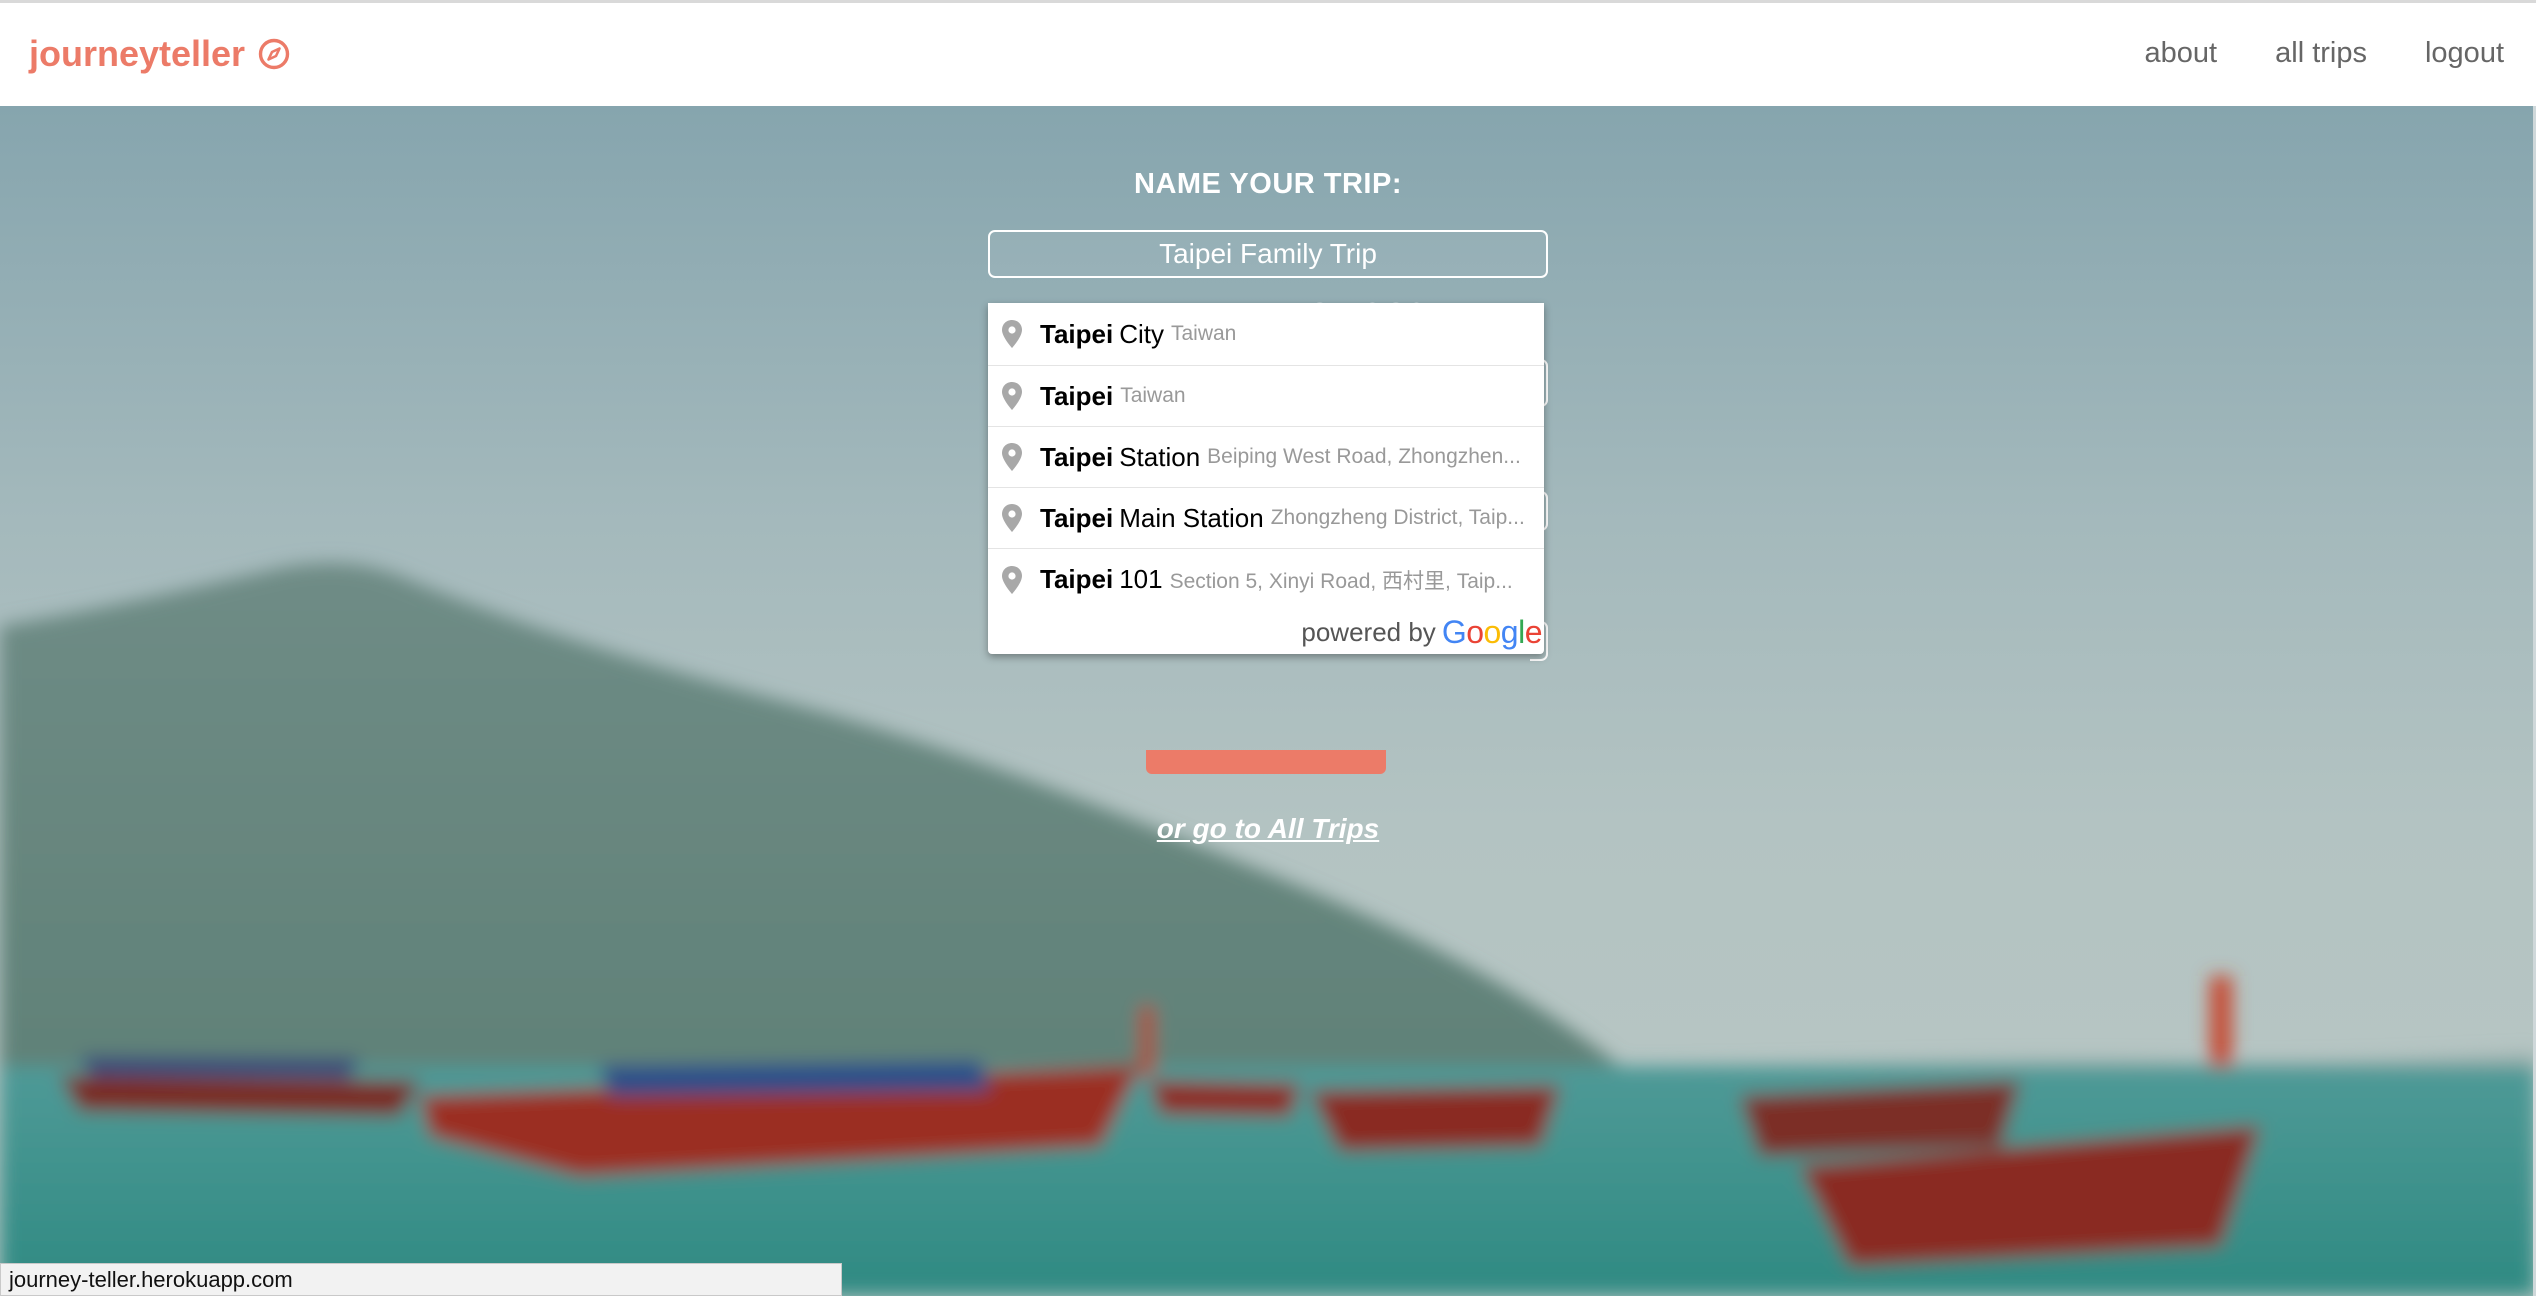  Describe the element at coordinates (1268, 184) in the screenshot. I see `trip-name-label: NAME YOUR TRIP:` at that location.